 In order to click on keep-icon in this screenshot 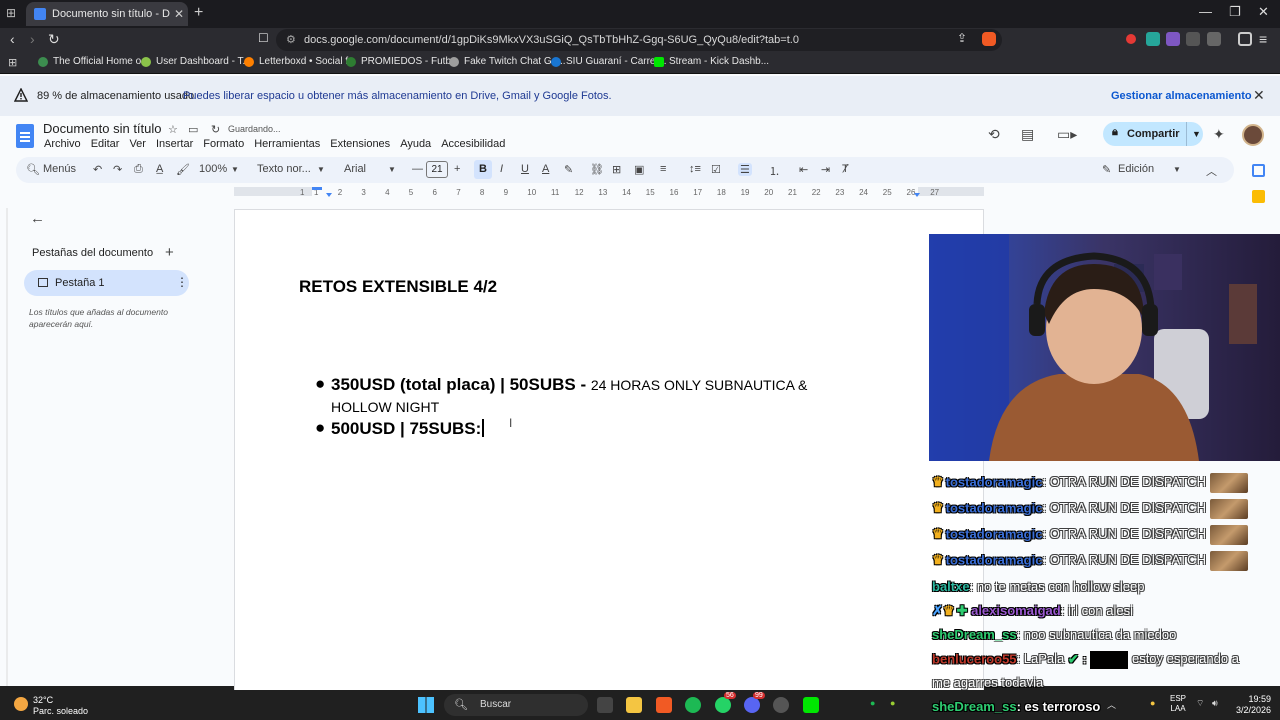, I will do `click(1258, 196)`.